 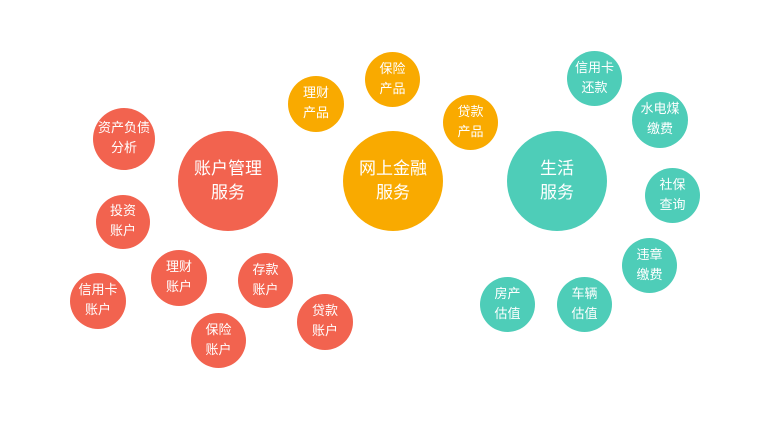 I want to click on node-loan-account-label: 贷款 账户, so click(x=324, y=321).